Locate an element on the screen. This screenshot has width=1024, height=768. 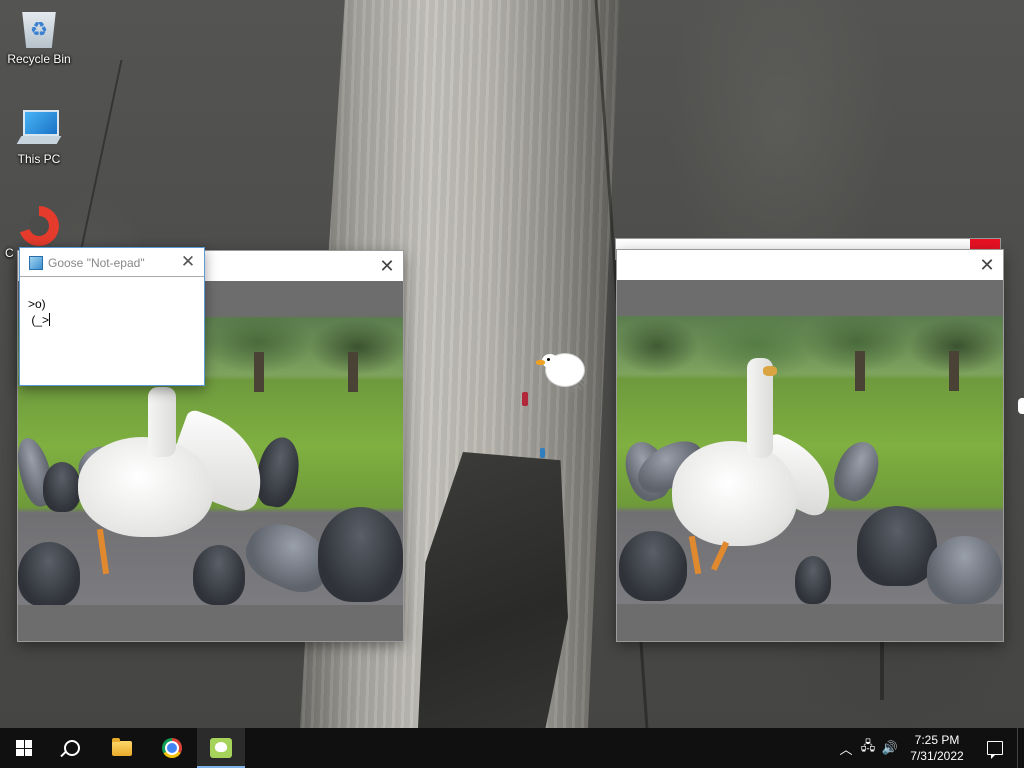
notepad-titlebar: Goose "Not-epad" ✕ is located at coordinates (112, 262).